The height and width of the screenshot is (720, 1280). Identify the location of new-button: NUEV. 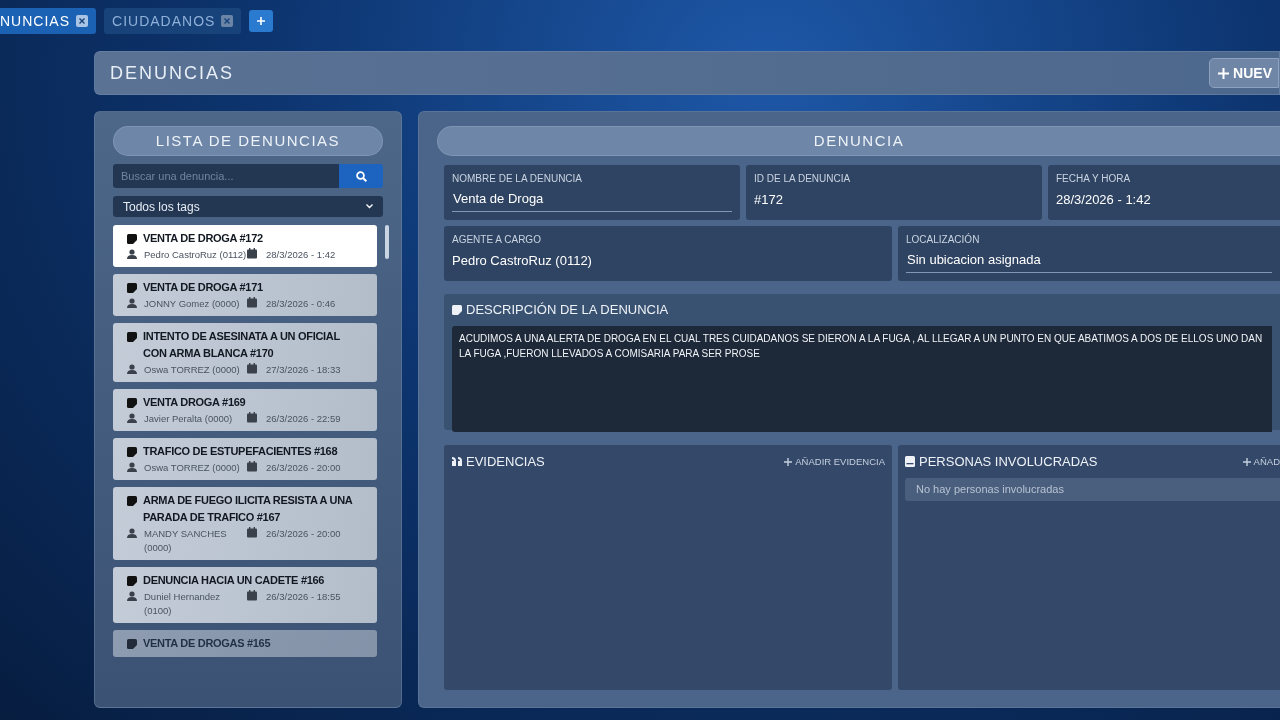
(1244, 73).